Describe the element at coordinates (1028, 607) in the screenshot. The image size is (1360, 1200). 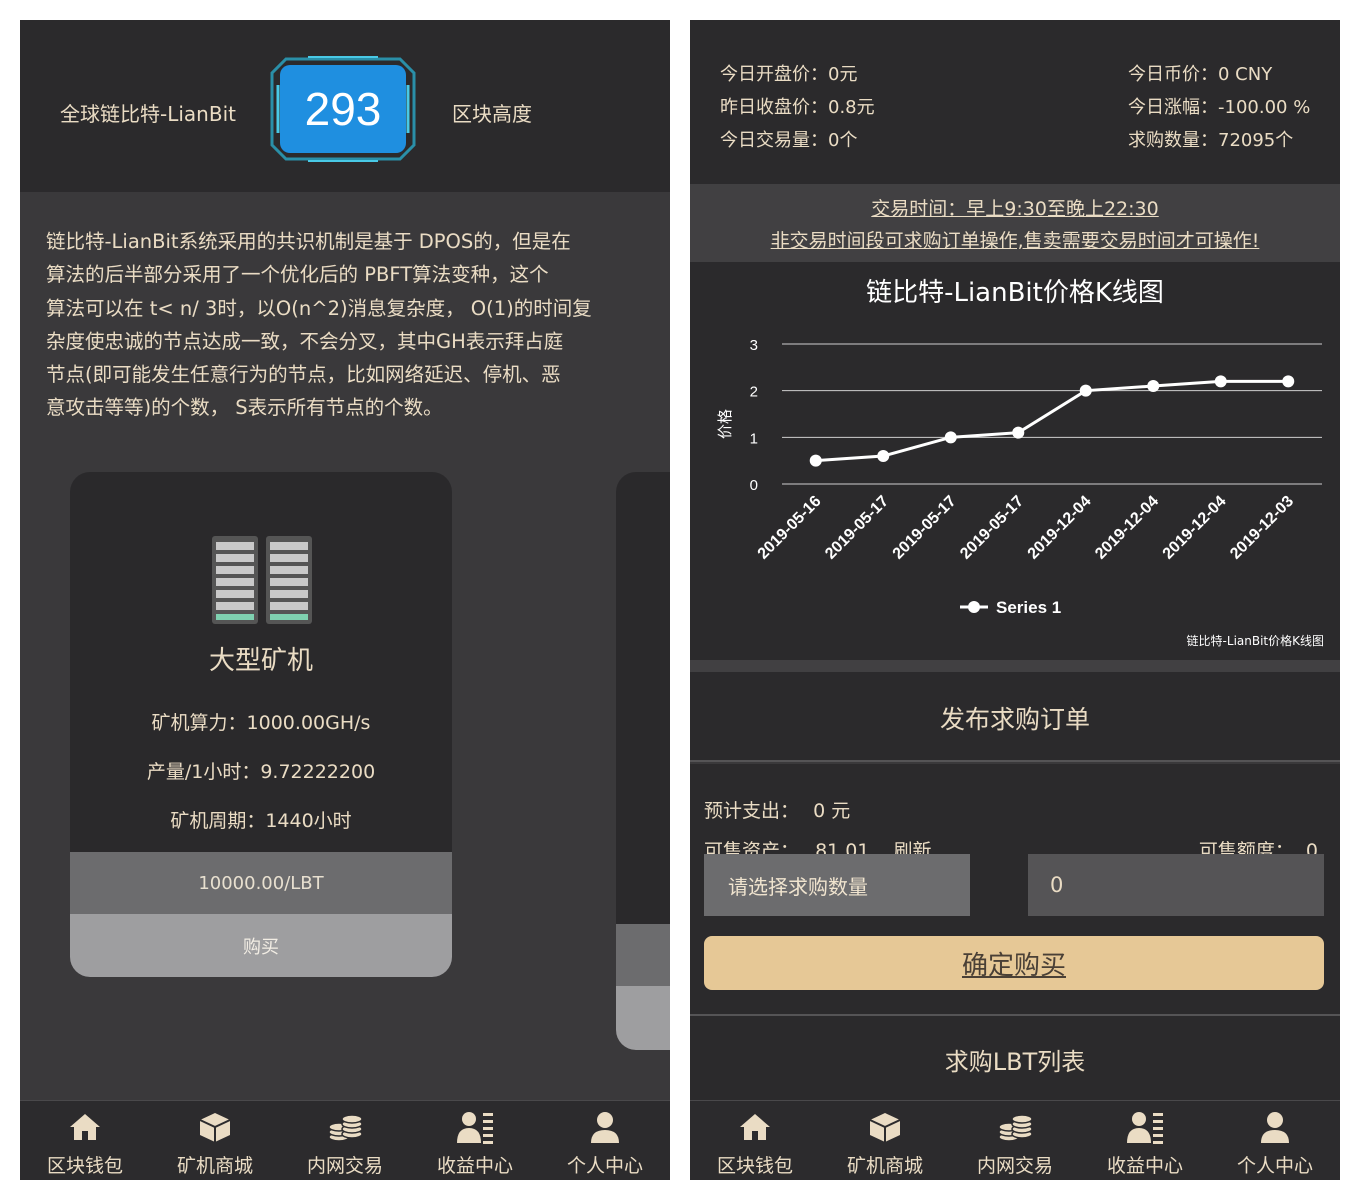
I see `legend-label: Series 1` at that location.